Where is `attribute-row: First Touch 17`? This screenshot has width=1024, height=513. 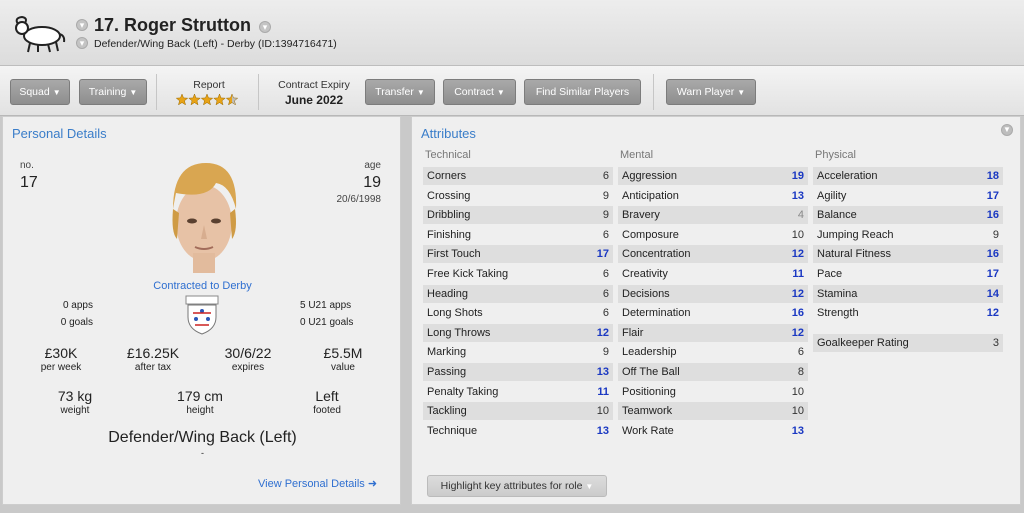
attribute-row: First Touch 17 is located at coordinates (518, 254).